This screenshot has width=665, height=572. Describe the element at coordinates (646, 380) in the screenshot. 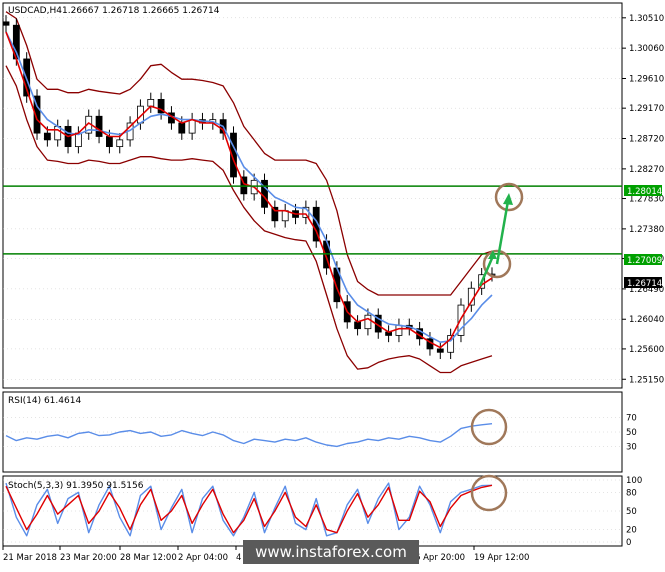

I see `price-tick-label: 1.25150` at that location.